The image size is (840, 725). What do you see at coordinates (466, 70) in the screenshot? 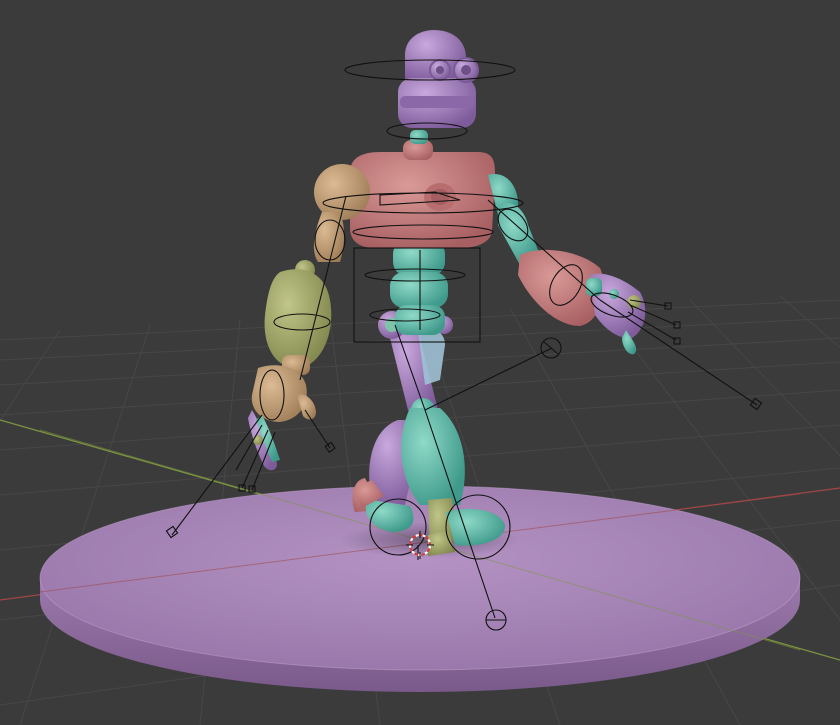
I see `right-pupil` at bounding box center [466, 70].